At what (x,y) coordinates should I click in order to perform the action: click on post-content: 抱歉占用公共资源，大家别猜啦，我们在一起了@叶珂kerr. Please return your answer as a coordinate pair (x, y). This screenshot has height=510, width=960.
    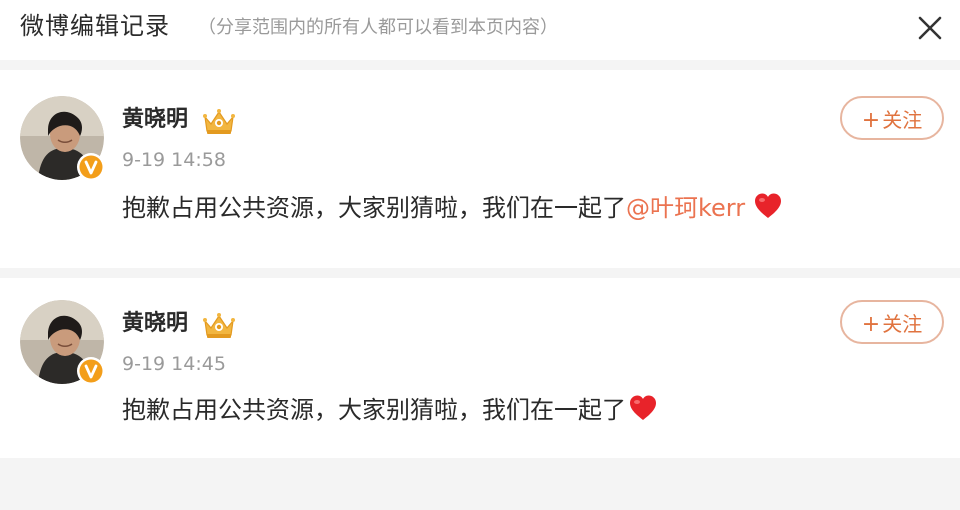
    Looking at the image, I should click on (452, 208).